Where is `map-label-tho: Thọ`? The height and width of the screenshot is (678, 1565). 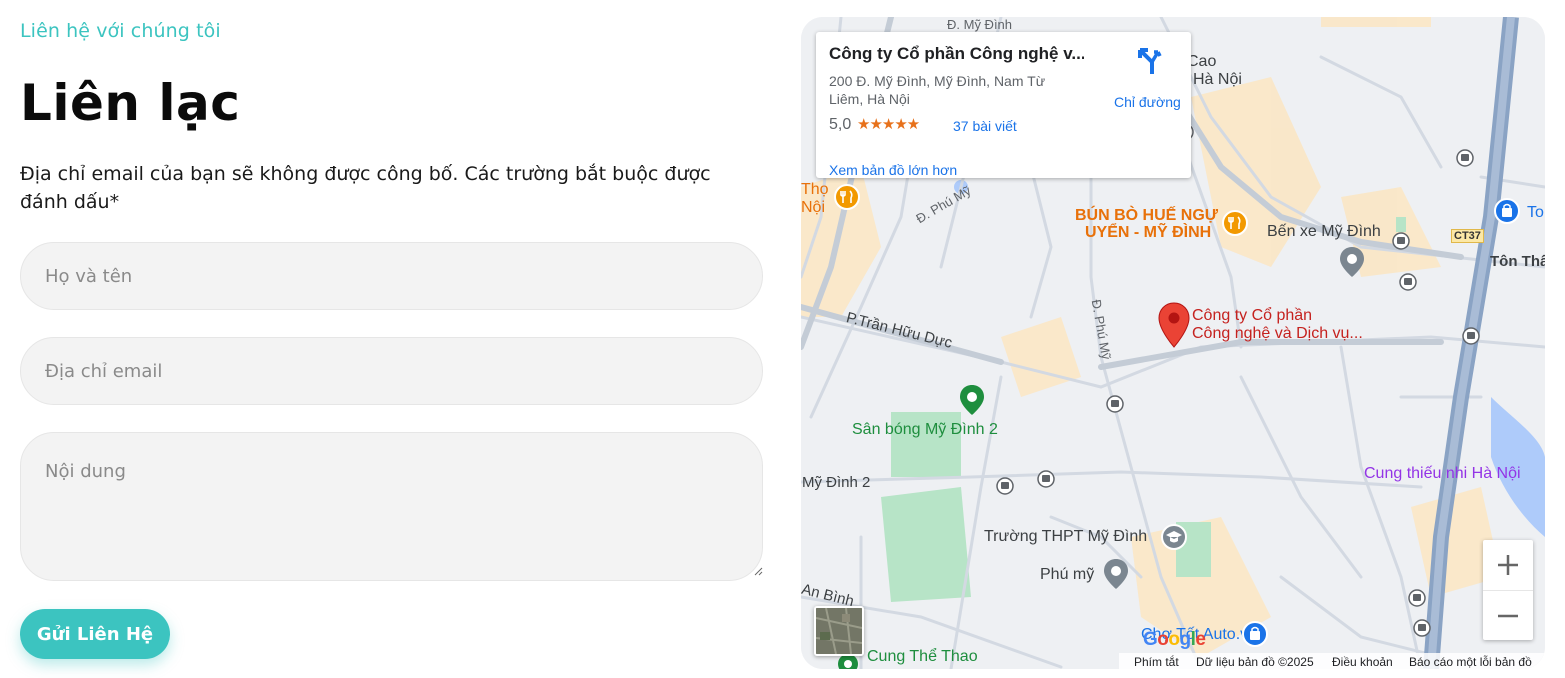 map-label-tho: Thọ is located at coordinates (815, 189).